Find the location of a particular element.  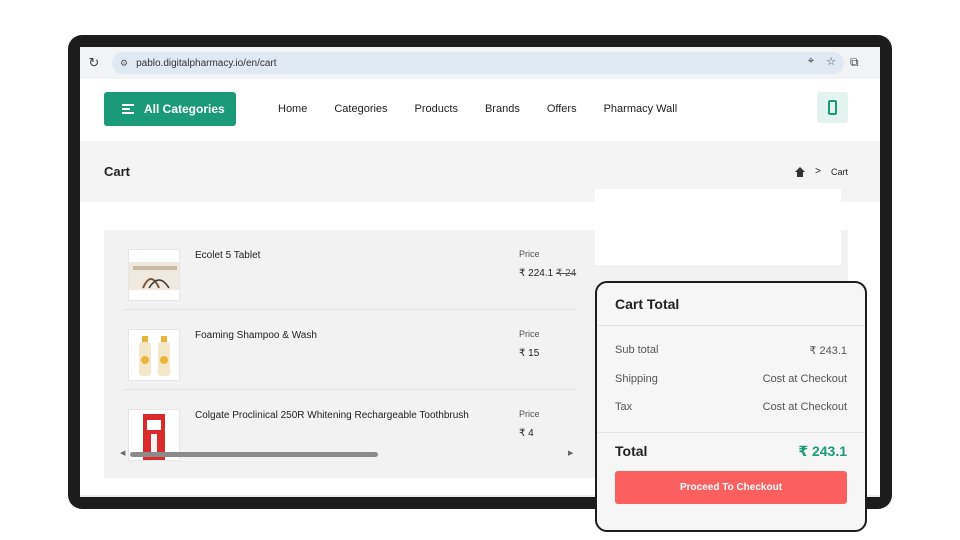

cart-item: Foaming Shampoo & Wash Price ₹ 15 is located at coordinates (350, 350).